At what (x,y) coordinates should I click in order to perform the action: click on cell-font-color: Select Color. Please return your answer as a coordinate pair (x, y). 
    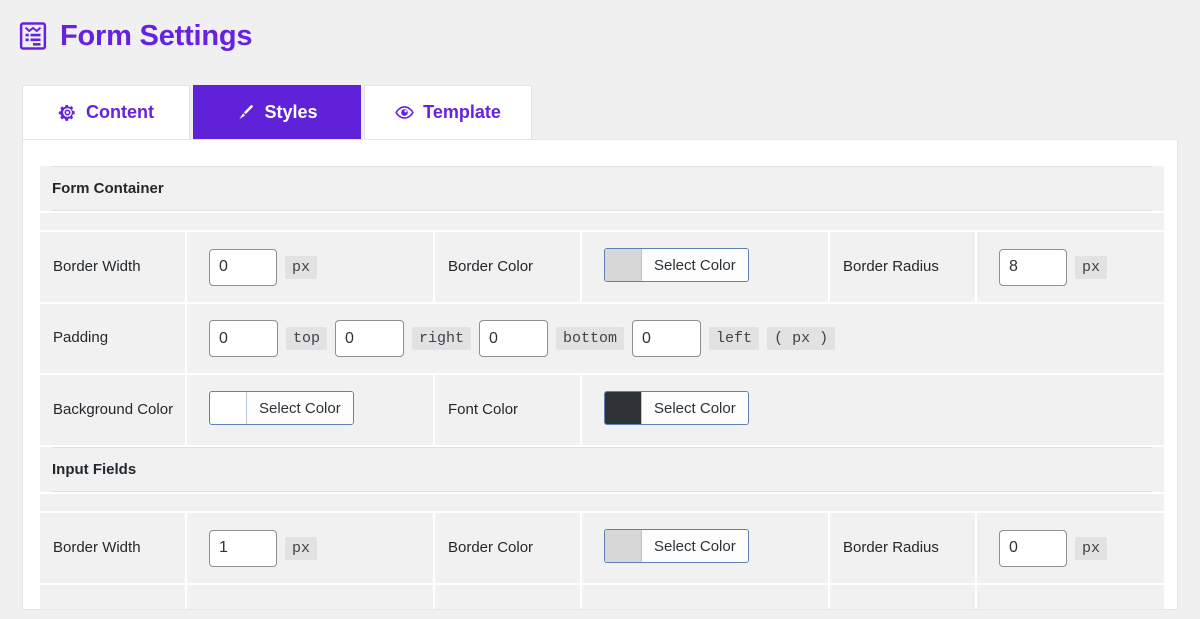
    Looking at the image, I should click on (873, 410).